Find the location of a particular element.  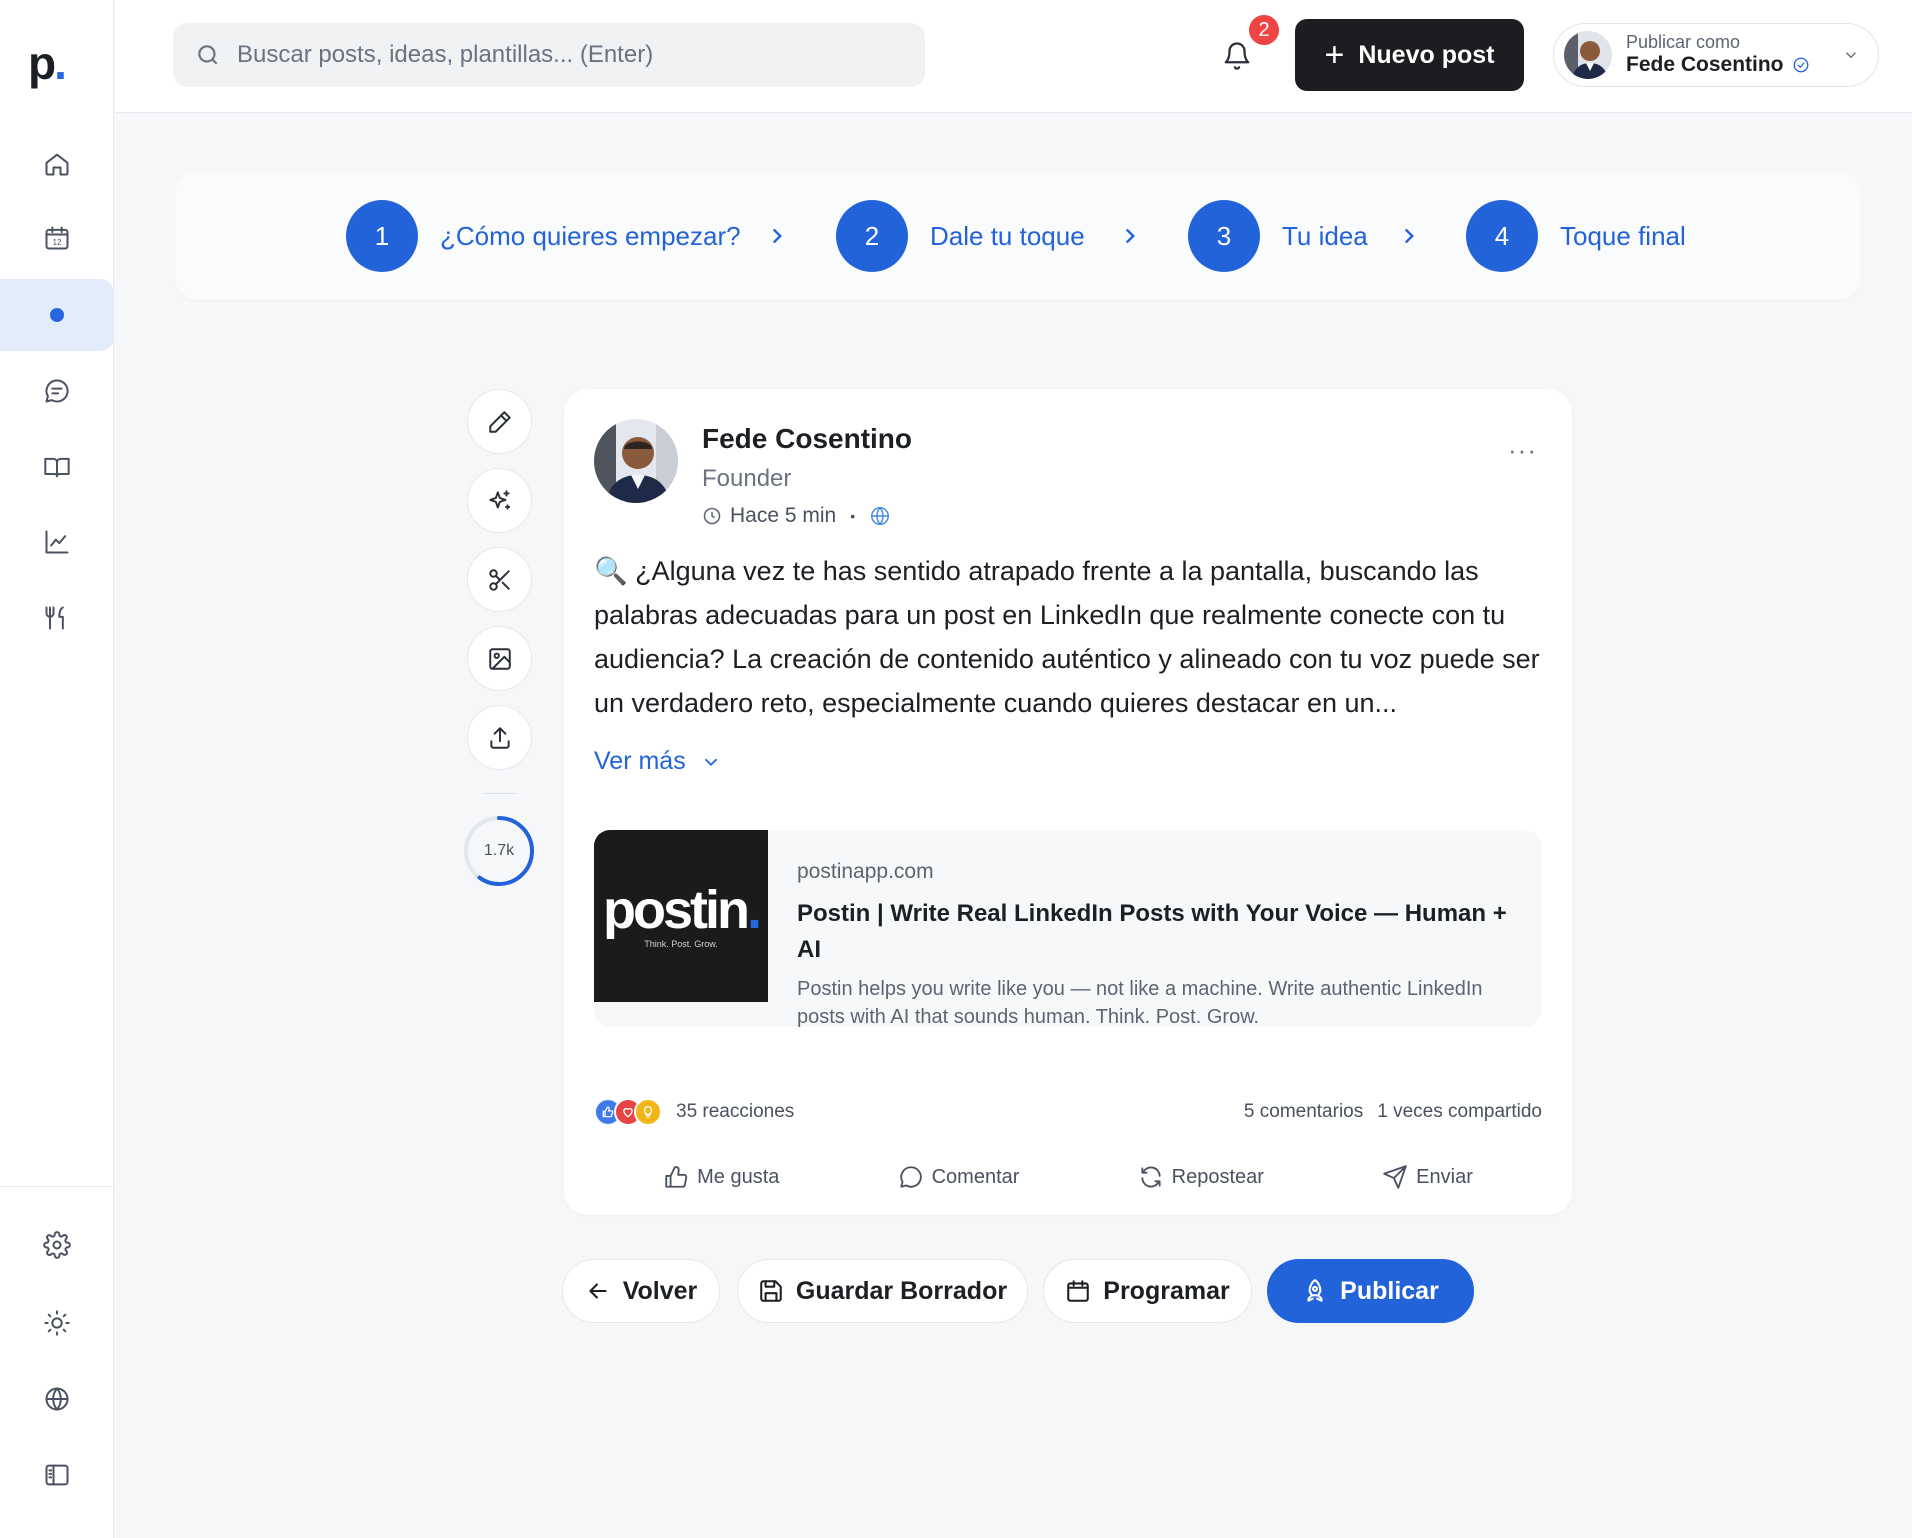

schedule-button: Programar is located at coordinates (1147, 1291).